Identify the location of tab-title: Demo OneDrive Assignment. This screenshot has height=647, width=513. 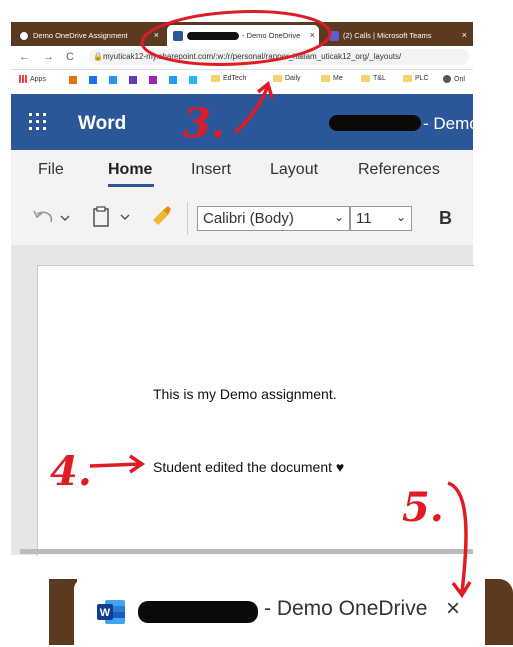
(80, 35).